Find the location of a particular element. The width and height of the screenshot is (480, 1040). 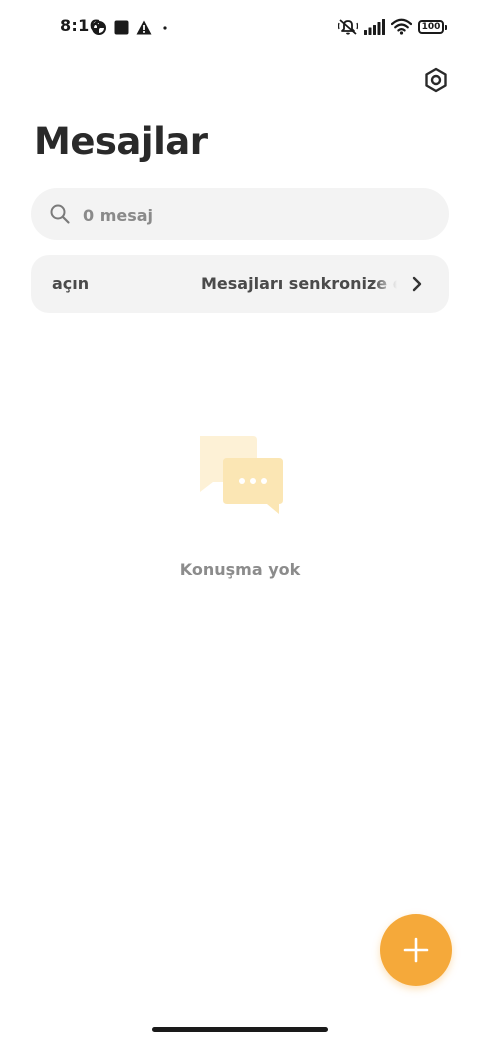

sync-open-action: açın is located at coordinates (70, 283).